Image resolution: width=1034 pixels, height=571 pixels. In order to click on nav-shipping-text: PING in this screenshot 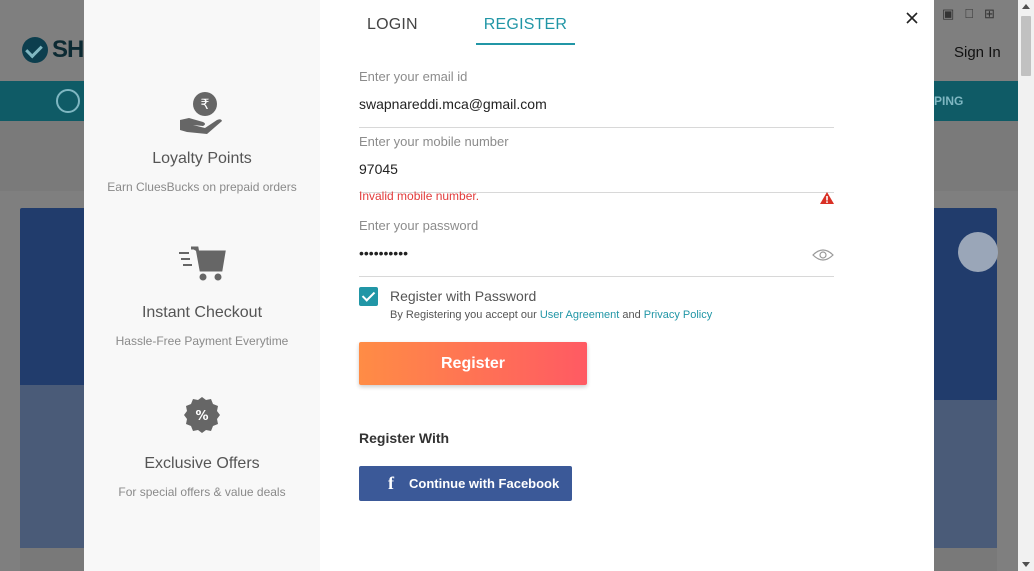, I will do `click(949, 101)`.